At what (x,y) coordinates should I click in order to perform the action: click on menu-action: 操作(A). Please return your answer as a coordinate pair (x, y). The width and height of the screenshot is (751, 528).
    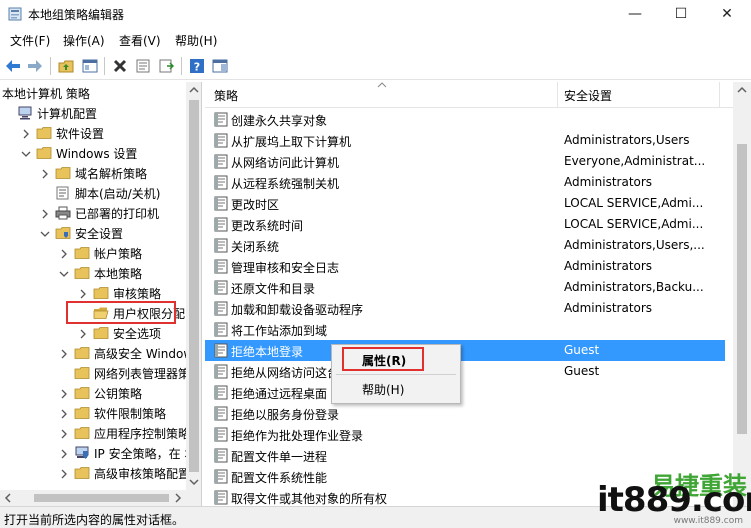
    Looking at the image, I should click on (84, 40).